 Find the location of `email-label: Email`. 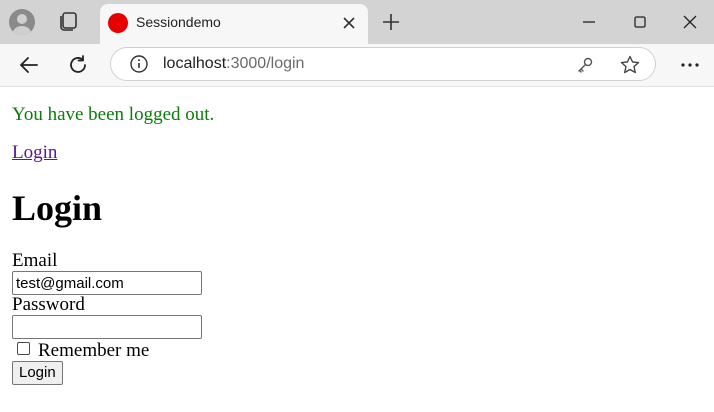

email-label: Email is located at coordinates (35, 260).